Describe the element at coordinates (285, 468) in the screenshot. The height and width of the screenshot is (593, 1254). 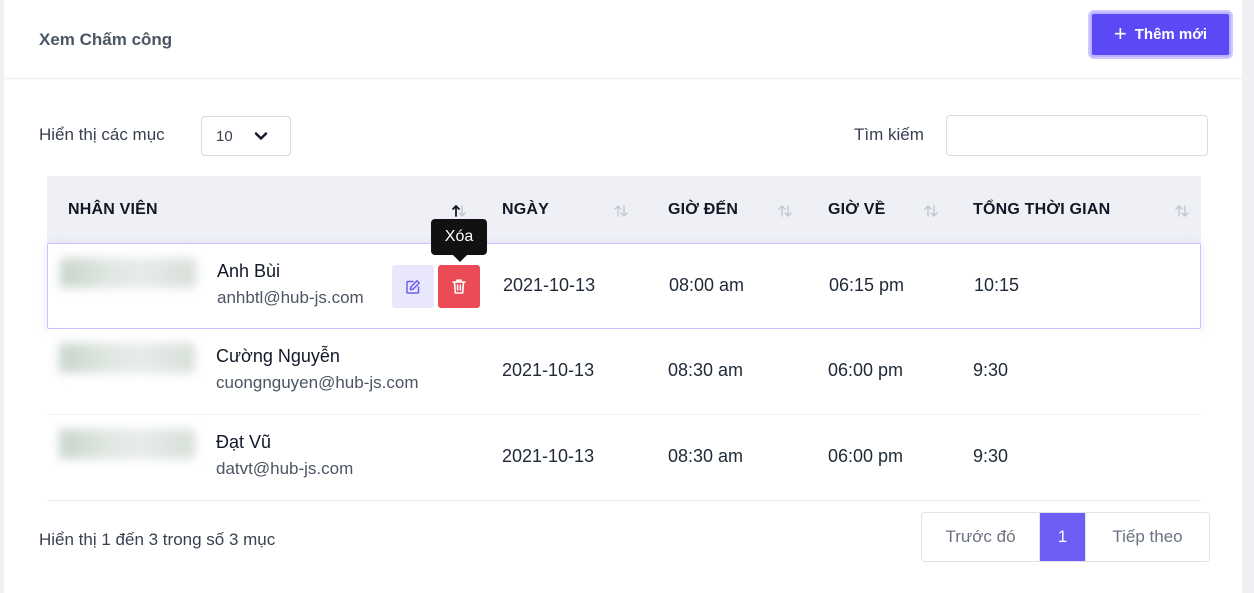
I see `employee-email: datvt@hub-js.com` at that location.